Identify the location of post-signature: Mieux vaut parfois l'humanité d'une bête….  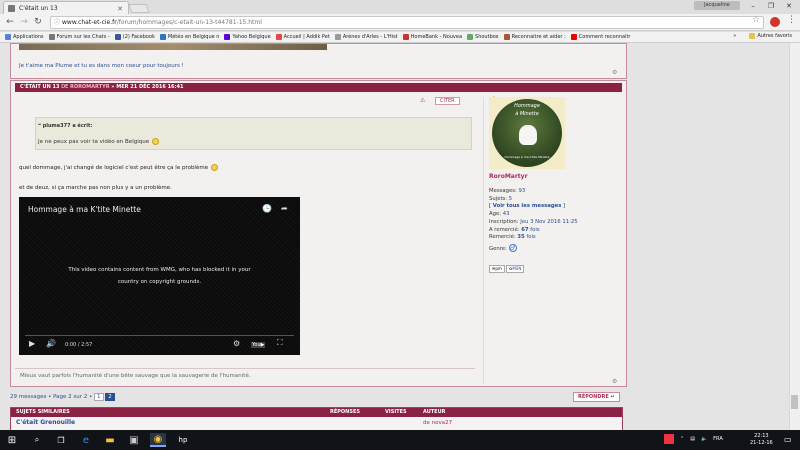
(135, 376).